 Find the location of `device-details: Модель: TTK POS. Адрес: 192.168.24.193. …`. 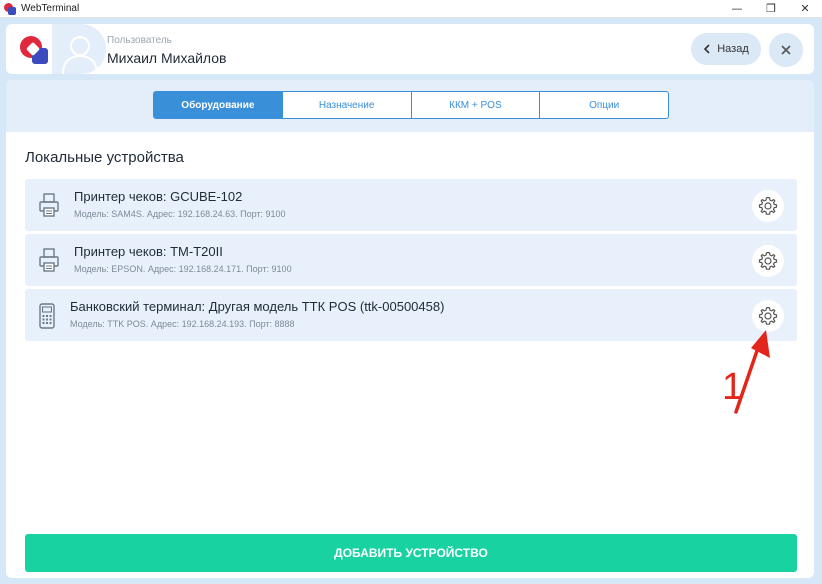

device-details: Модель: TTK POS. Адрес: 192.168.24.193. … is located at coordinates (182, 324).